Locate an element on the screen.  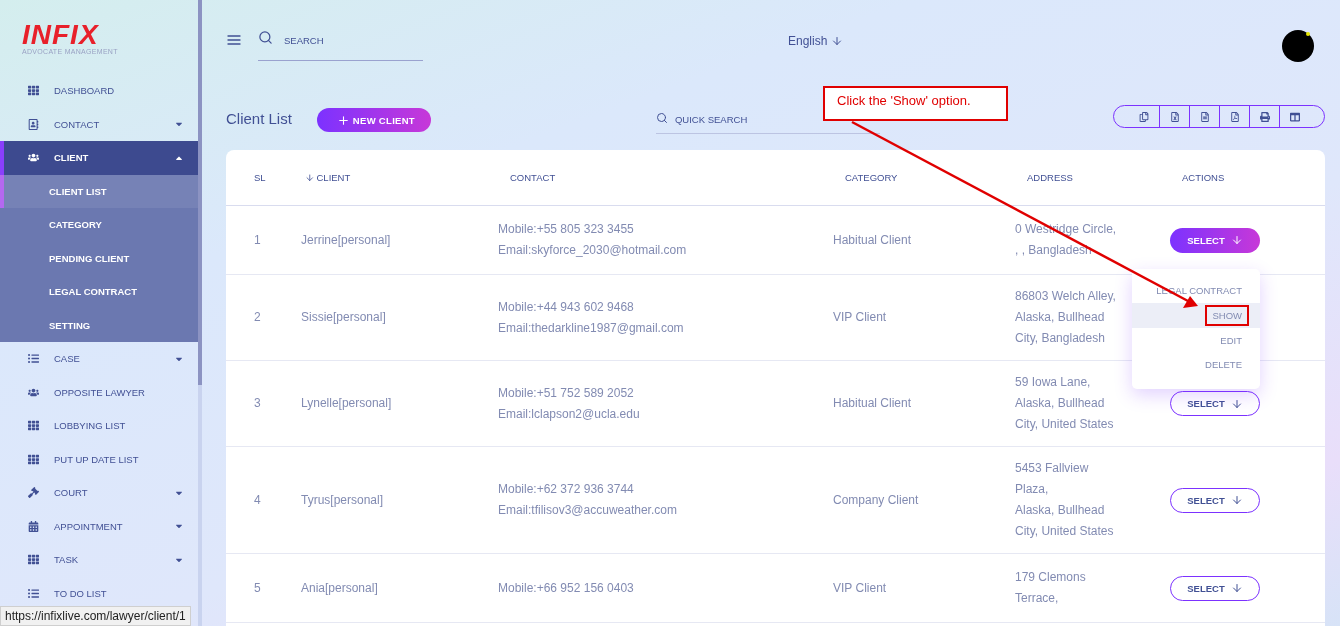
submenu-item: SETTING is located at coordinates (99, 325).